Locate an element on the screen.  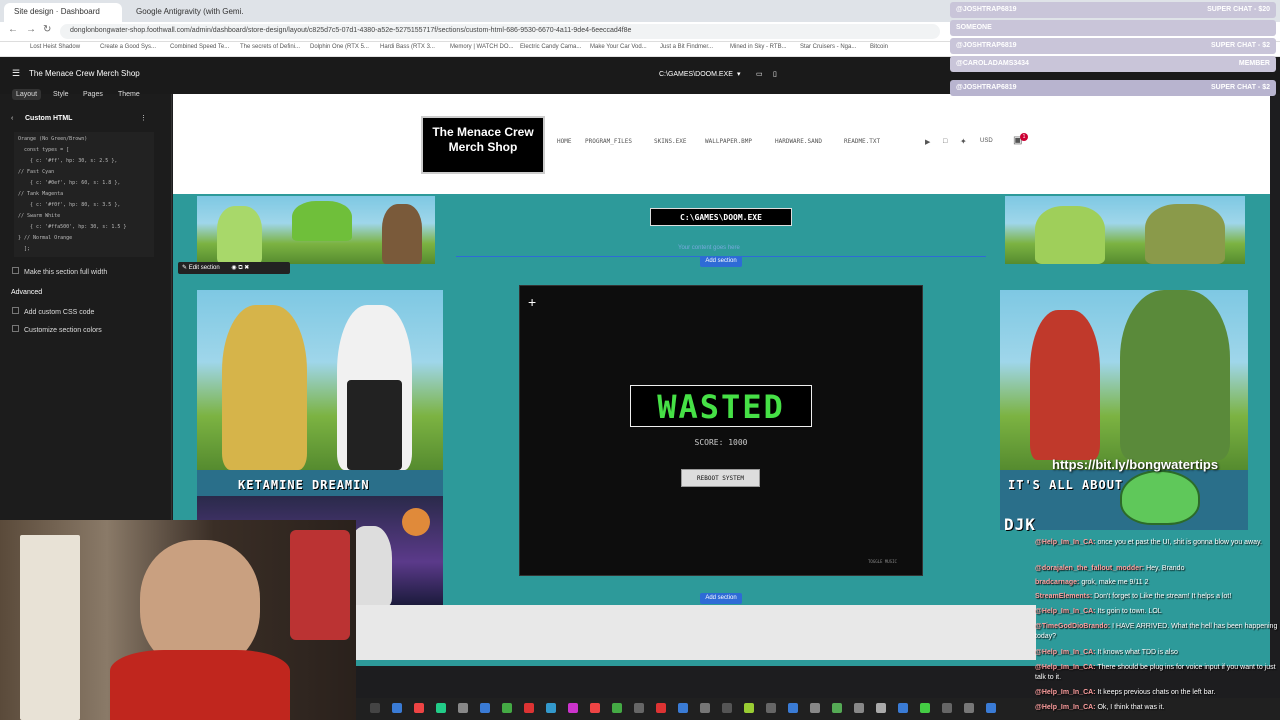
delete-icon: ✖ is located at coordinates (246, 268).